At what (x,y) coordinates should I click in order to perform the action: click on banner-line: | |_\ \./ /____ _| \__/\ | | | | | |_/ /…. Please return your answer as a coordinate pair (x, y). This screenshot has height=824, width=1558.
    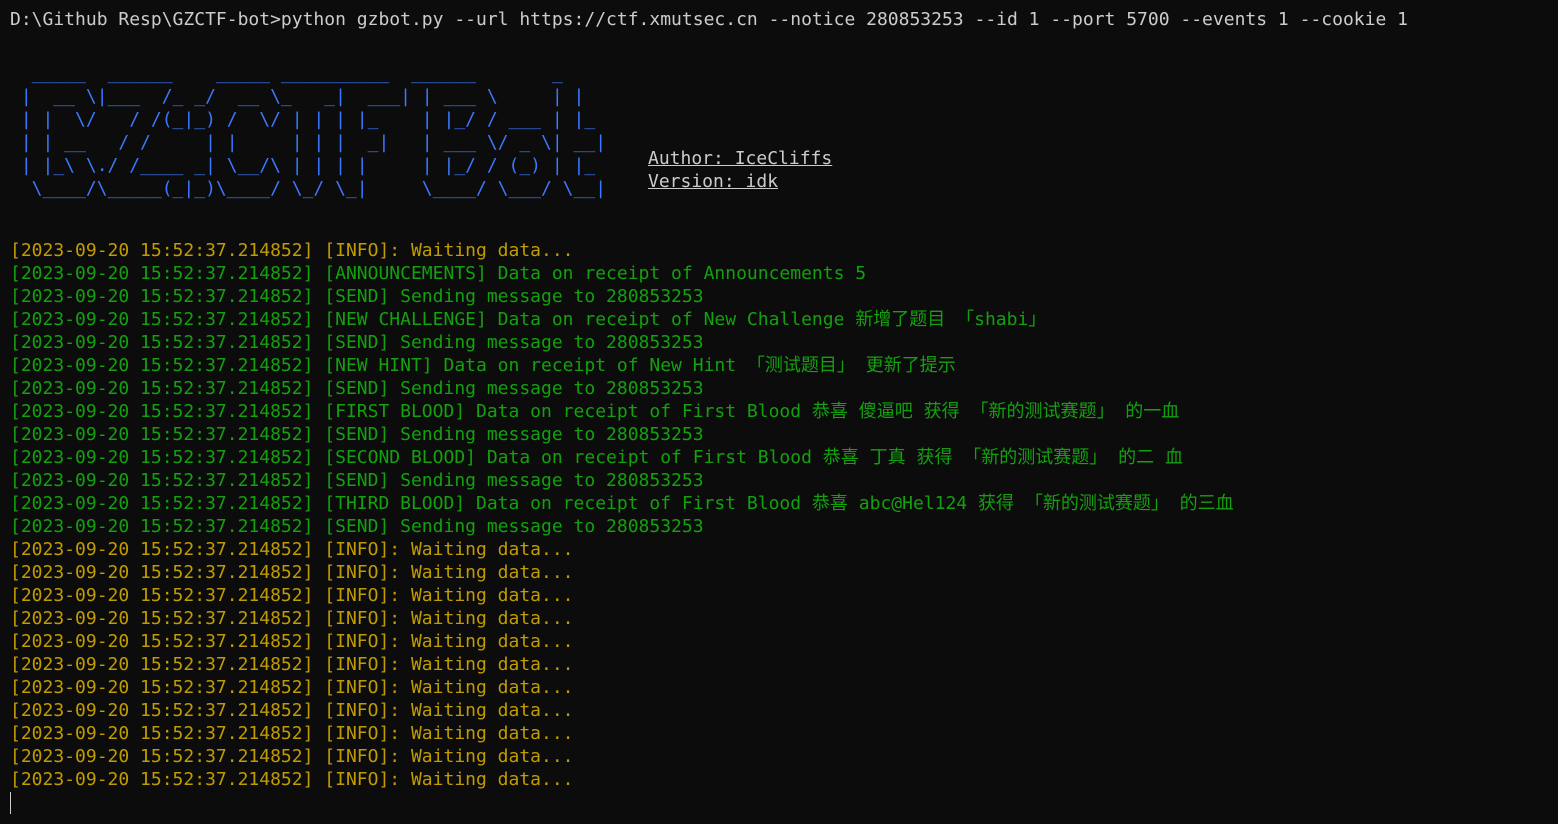
    Looking at the image, I should click on (303, 165).